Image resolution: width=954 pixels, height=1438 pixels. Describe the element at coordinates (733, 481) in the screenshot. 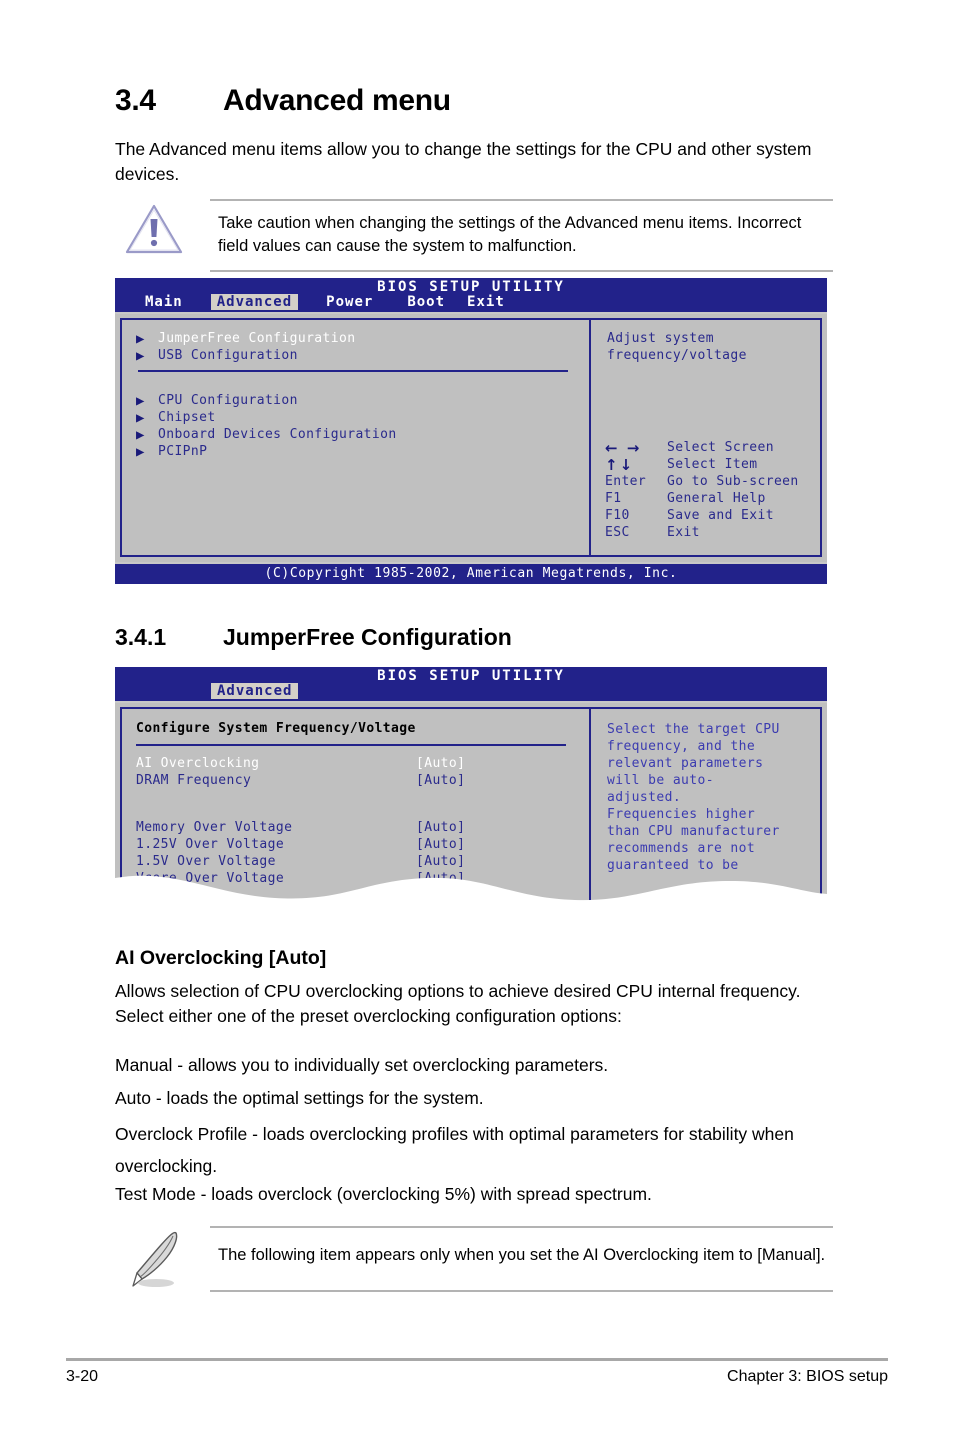

I see `key-legend-desc: Go to Sub-screen` at that location.